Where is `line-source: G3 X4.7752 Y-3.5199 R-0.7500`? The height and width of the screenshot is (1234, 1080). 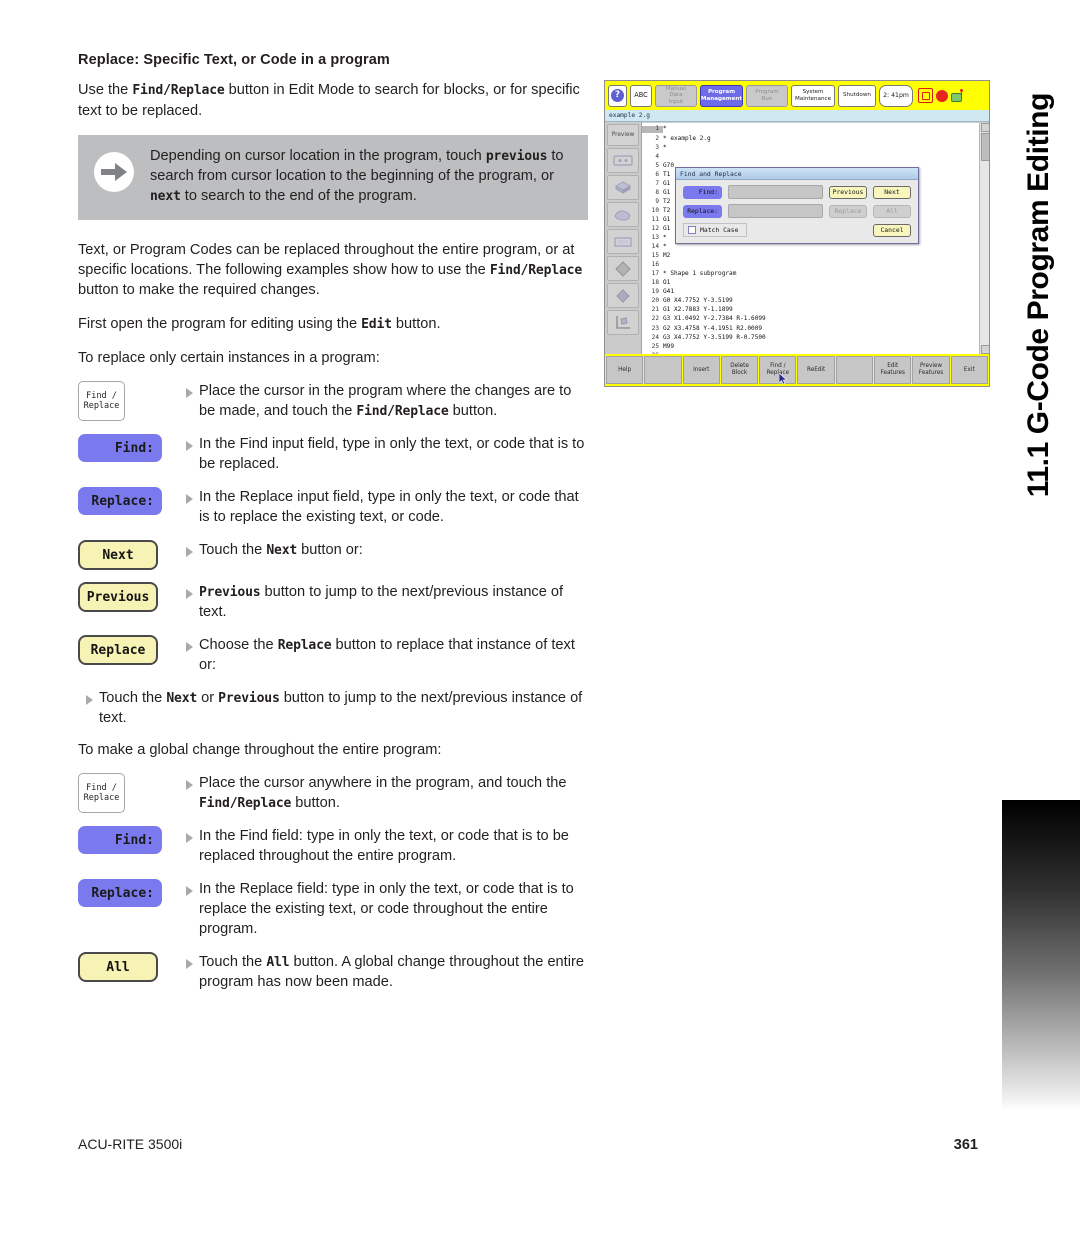 line-source: G3 X4.7752 Y-3.5199 R-0.7500 is located at coordinates (714, 337).